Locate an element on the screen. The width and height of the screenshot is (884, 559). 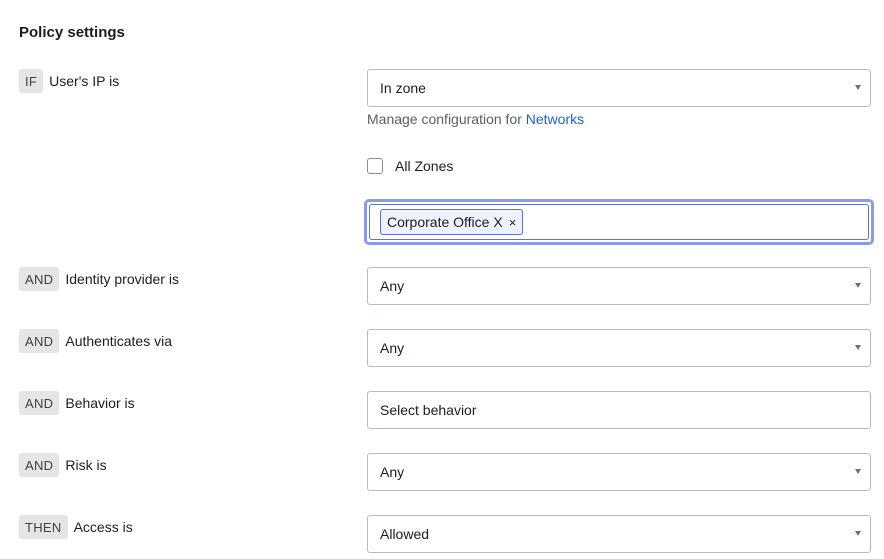
all-zones-label: All Zones is located at coordinates (424, 166).